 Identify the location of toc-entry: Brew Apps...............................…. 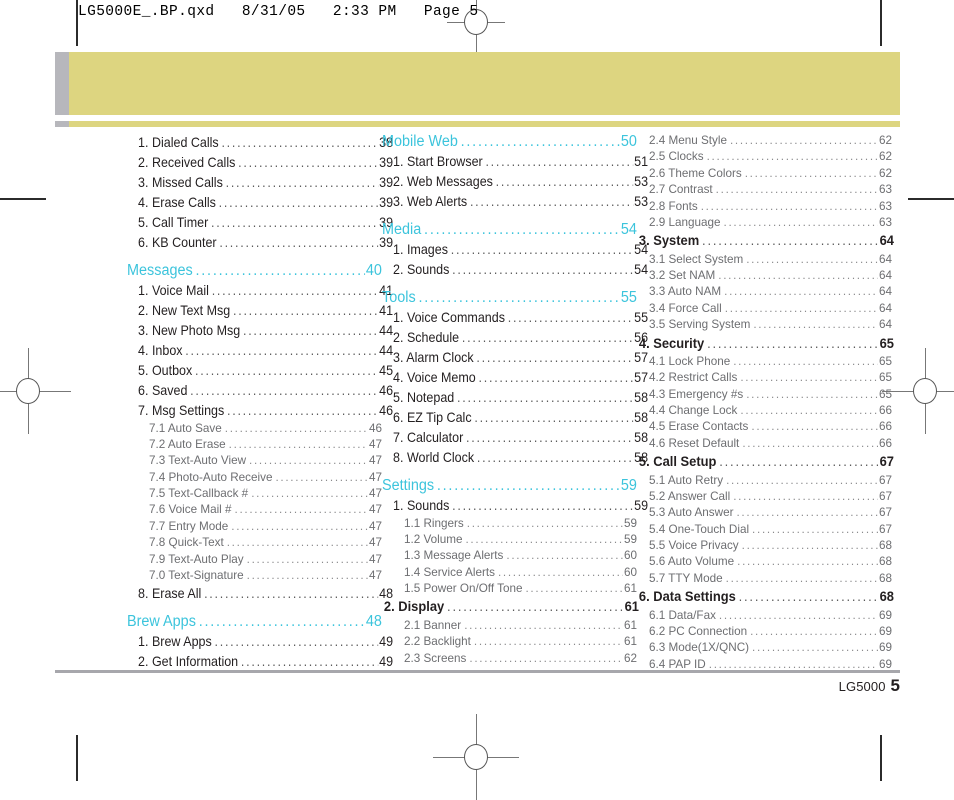
(254, 617).